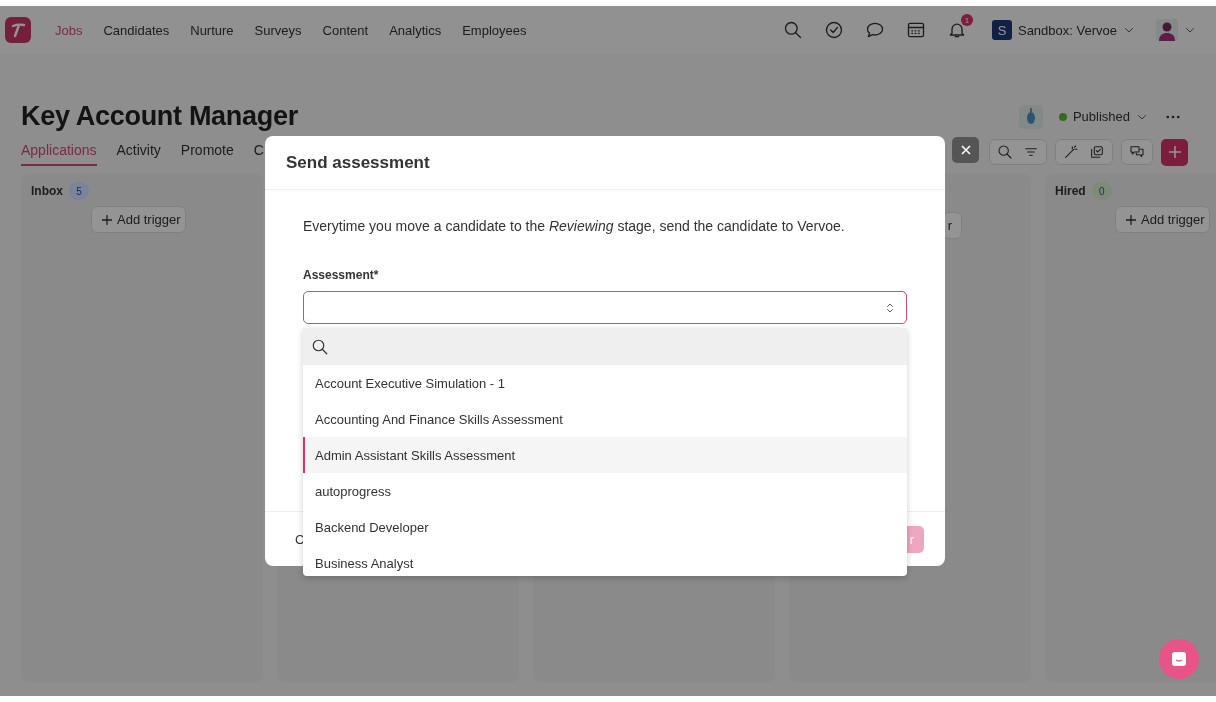 Image resolution: width=1216 pixels, height=702 pixels. Describe the element at coordinates (605, 455) in the screenshot. I see `dropdown-option: Admin Assistant Skills Assessment` at that location.